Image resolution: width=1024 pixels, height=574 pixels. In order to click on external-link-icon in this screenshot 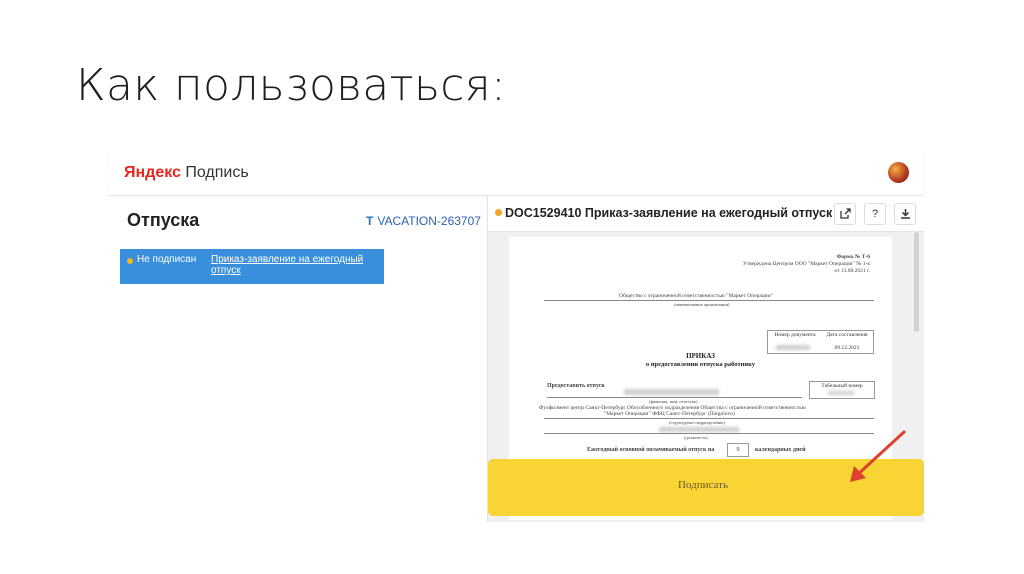, I will do `click(845, 213)`.